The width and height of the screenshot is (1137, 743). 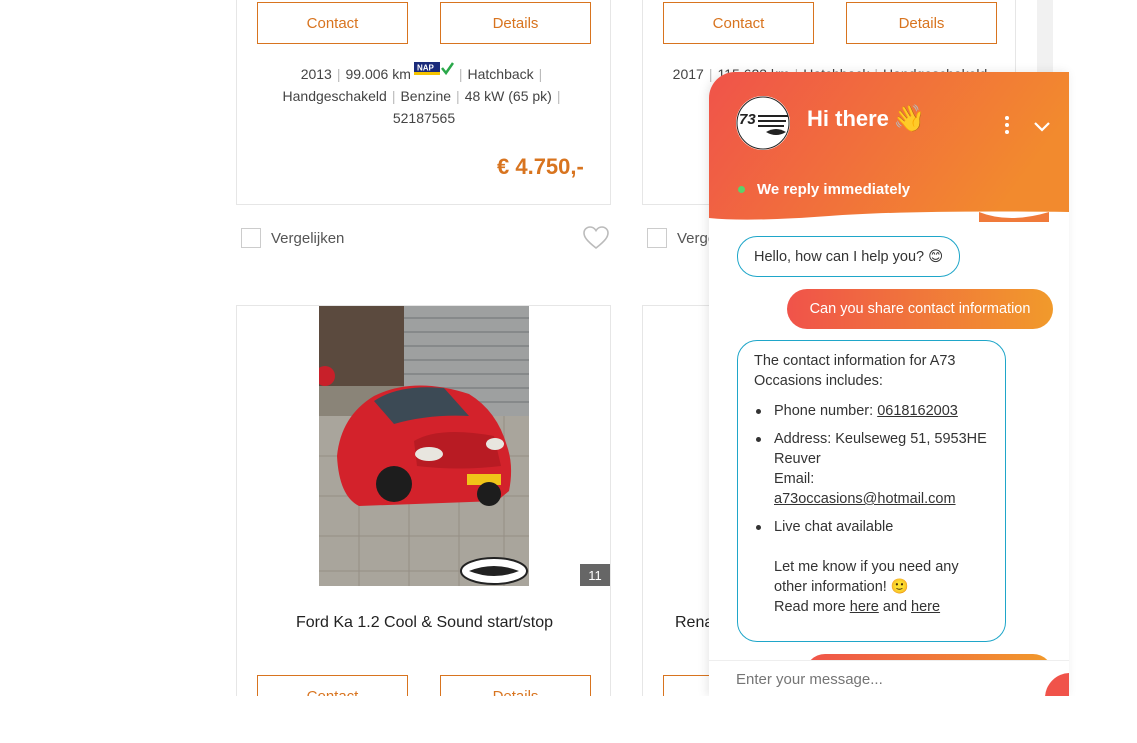 I want to click on chevron-down-icon, so click(x=1042, y=126).